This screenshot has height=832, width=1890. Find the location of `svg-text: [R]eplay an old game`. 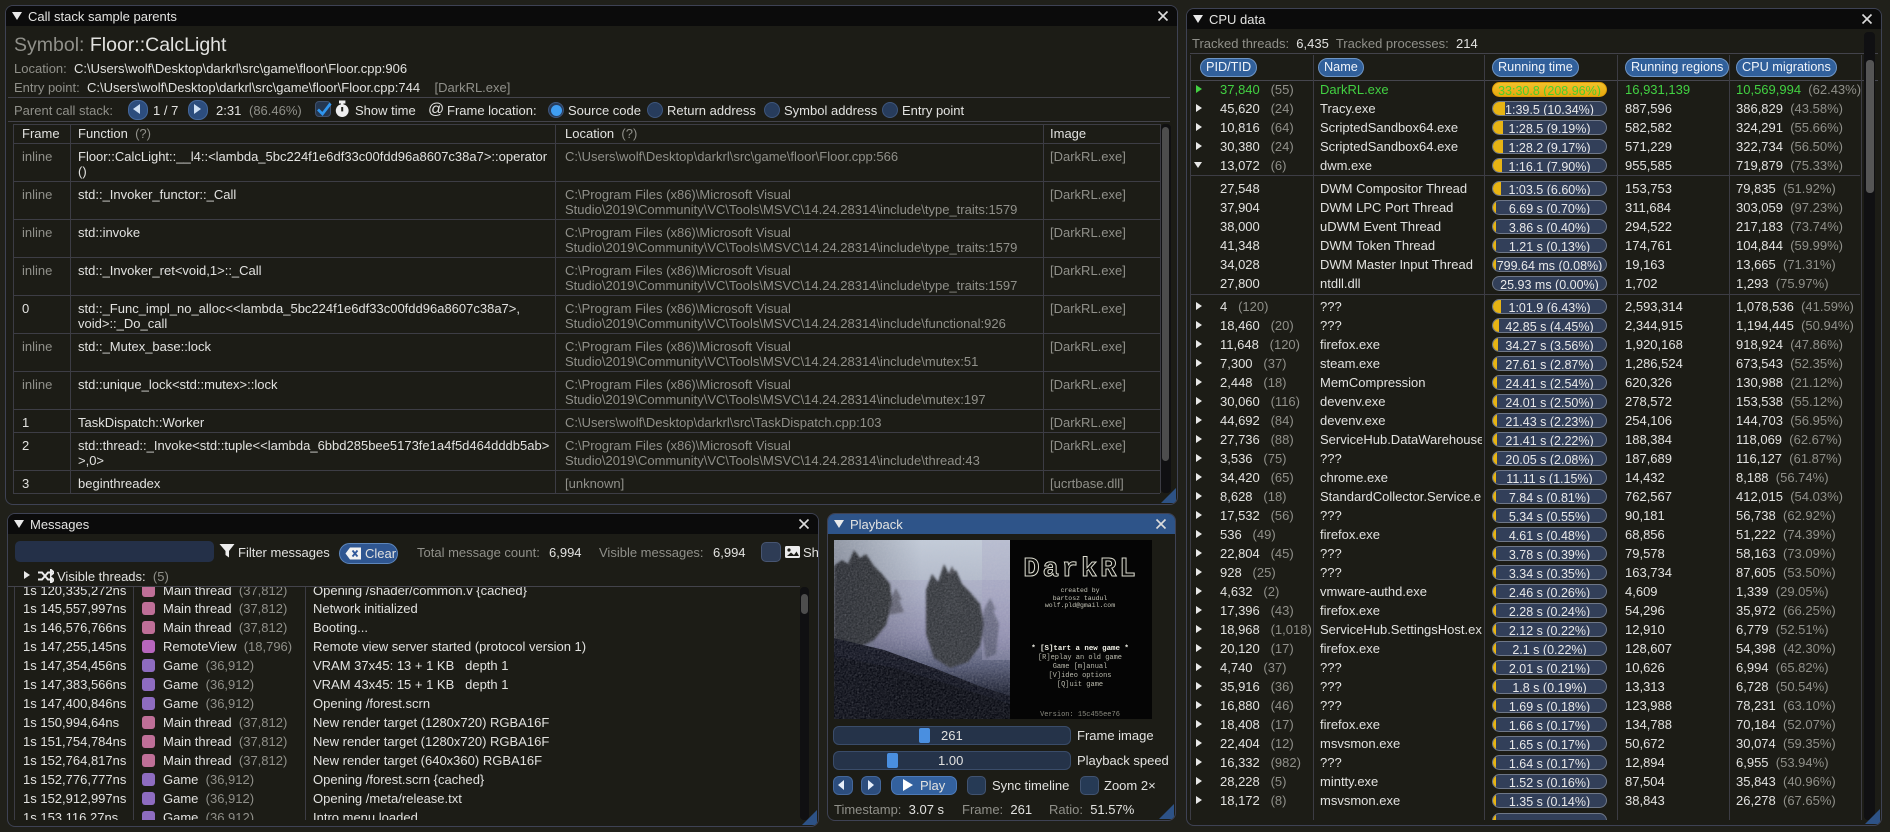

svg-text: [R]eplay an old game is located at coordinates (1080, 658).